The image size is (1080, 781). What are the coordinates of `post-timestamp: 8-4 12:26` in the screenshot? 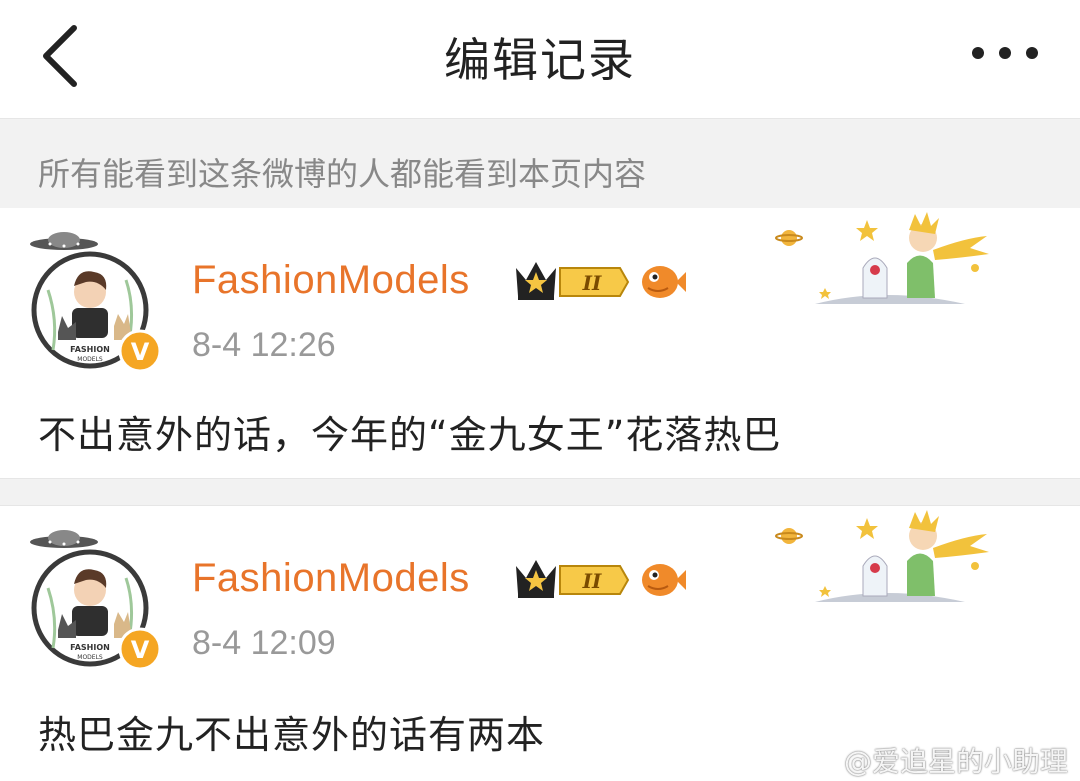 It's located at (264, 345).